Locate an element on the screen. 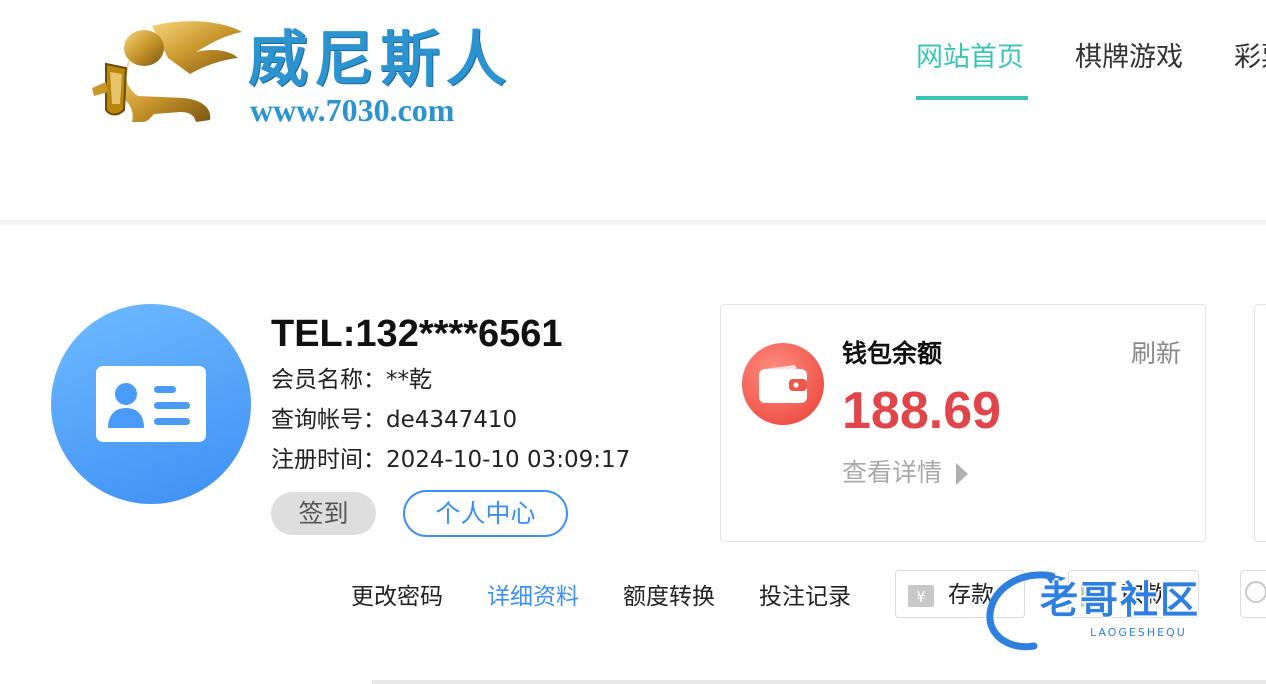 The image size is (1266, 684). logo-url: www.7030.com is located at coordinates (352, 110).